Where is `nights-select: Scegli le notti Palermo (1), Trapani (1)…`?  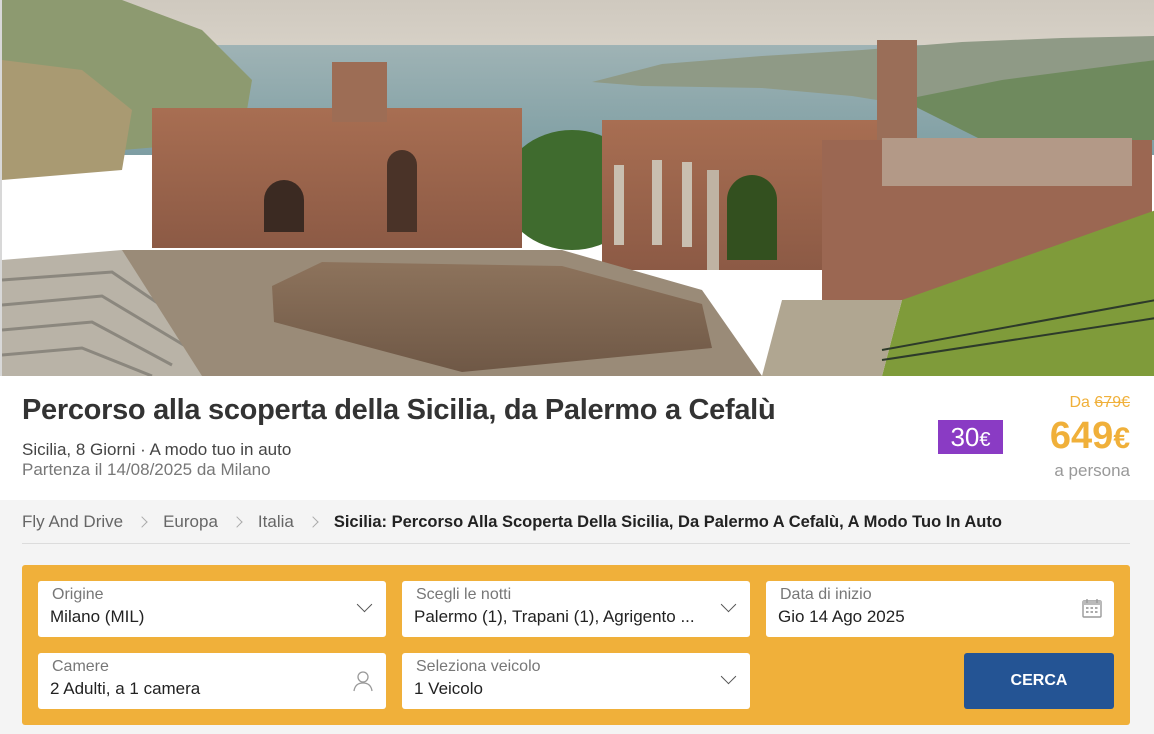
nights-select: Scegli le notti Palermo (1), Trapani (1)… is located at coordinates (576, 609).